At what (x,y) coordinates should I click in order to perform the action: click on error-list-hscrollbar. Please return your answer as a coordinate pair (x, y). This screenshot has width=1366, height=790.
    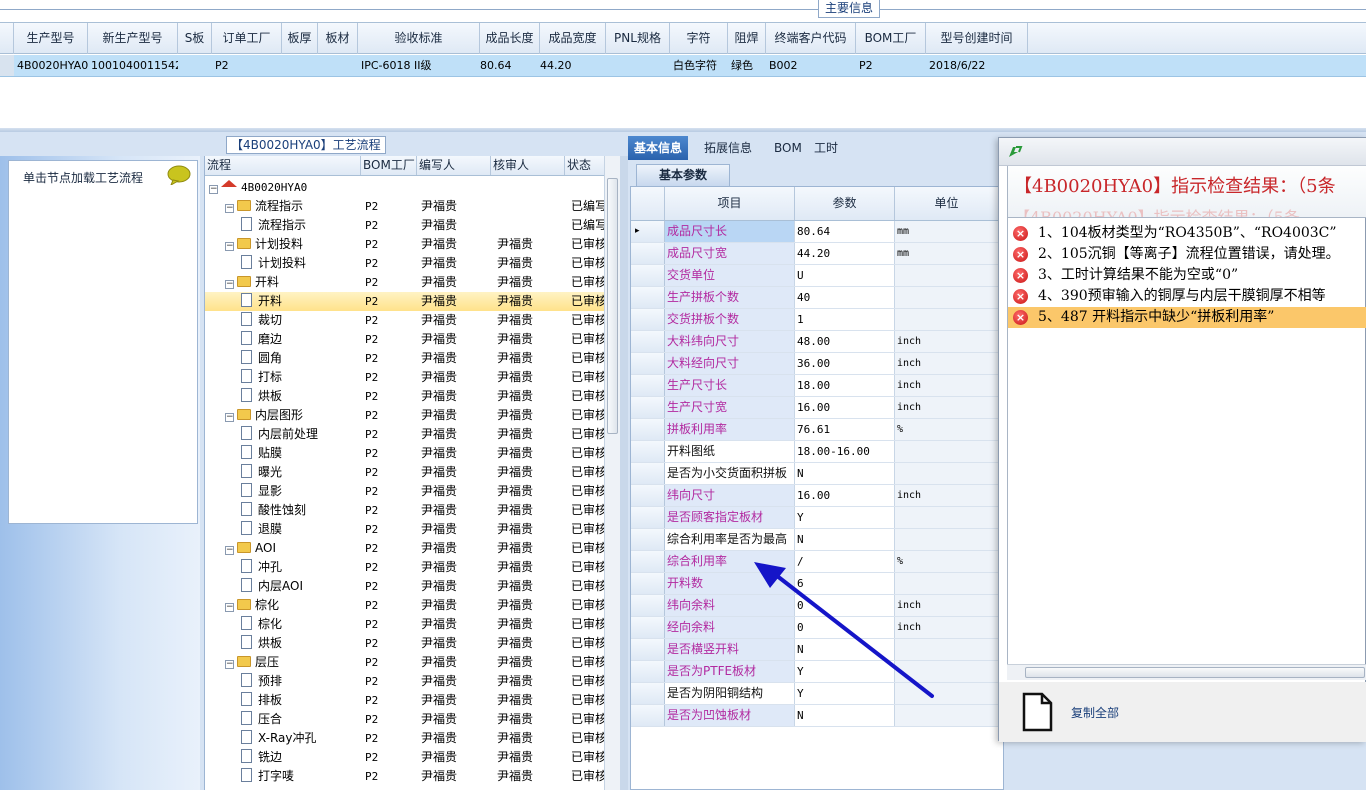
    Looking at the image, I should click on (1186, 672).